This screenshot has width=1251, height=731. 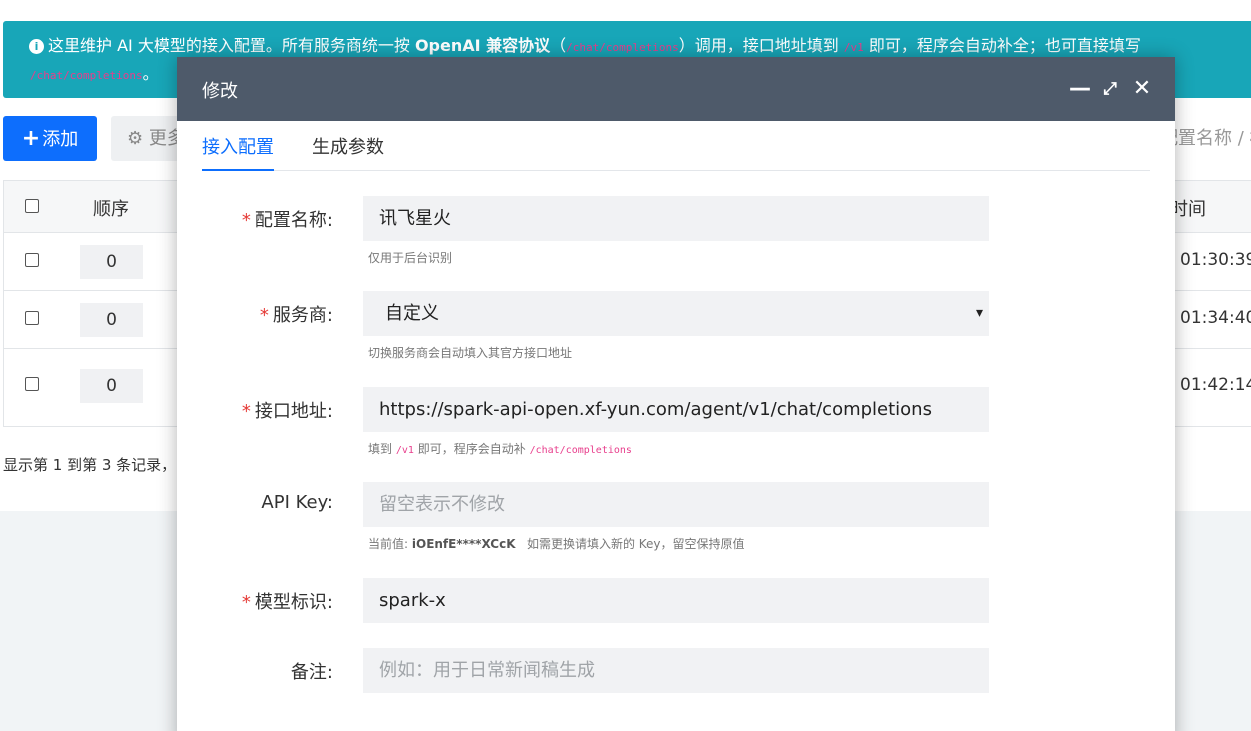 I want to click on info-circle-icon: i, so click(x=36, y=46).